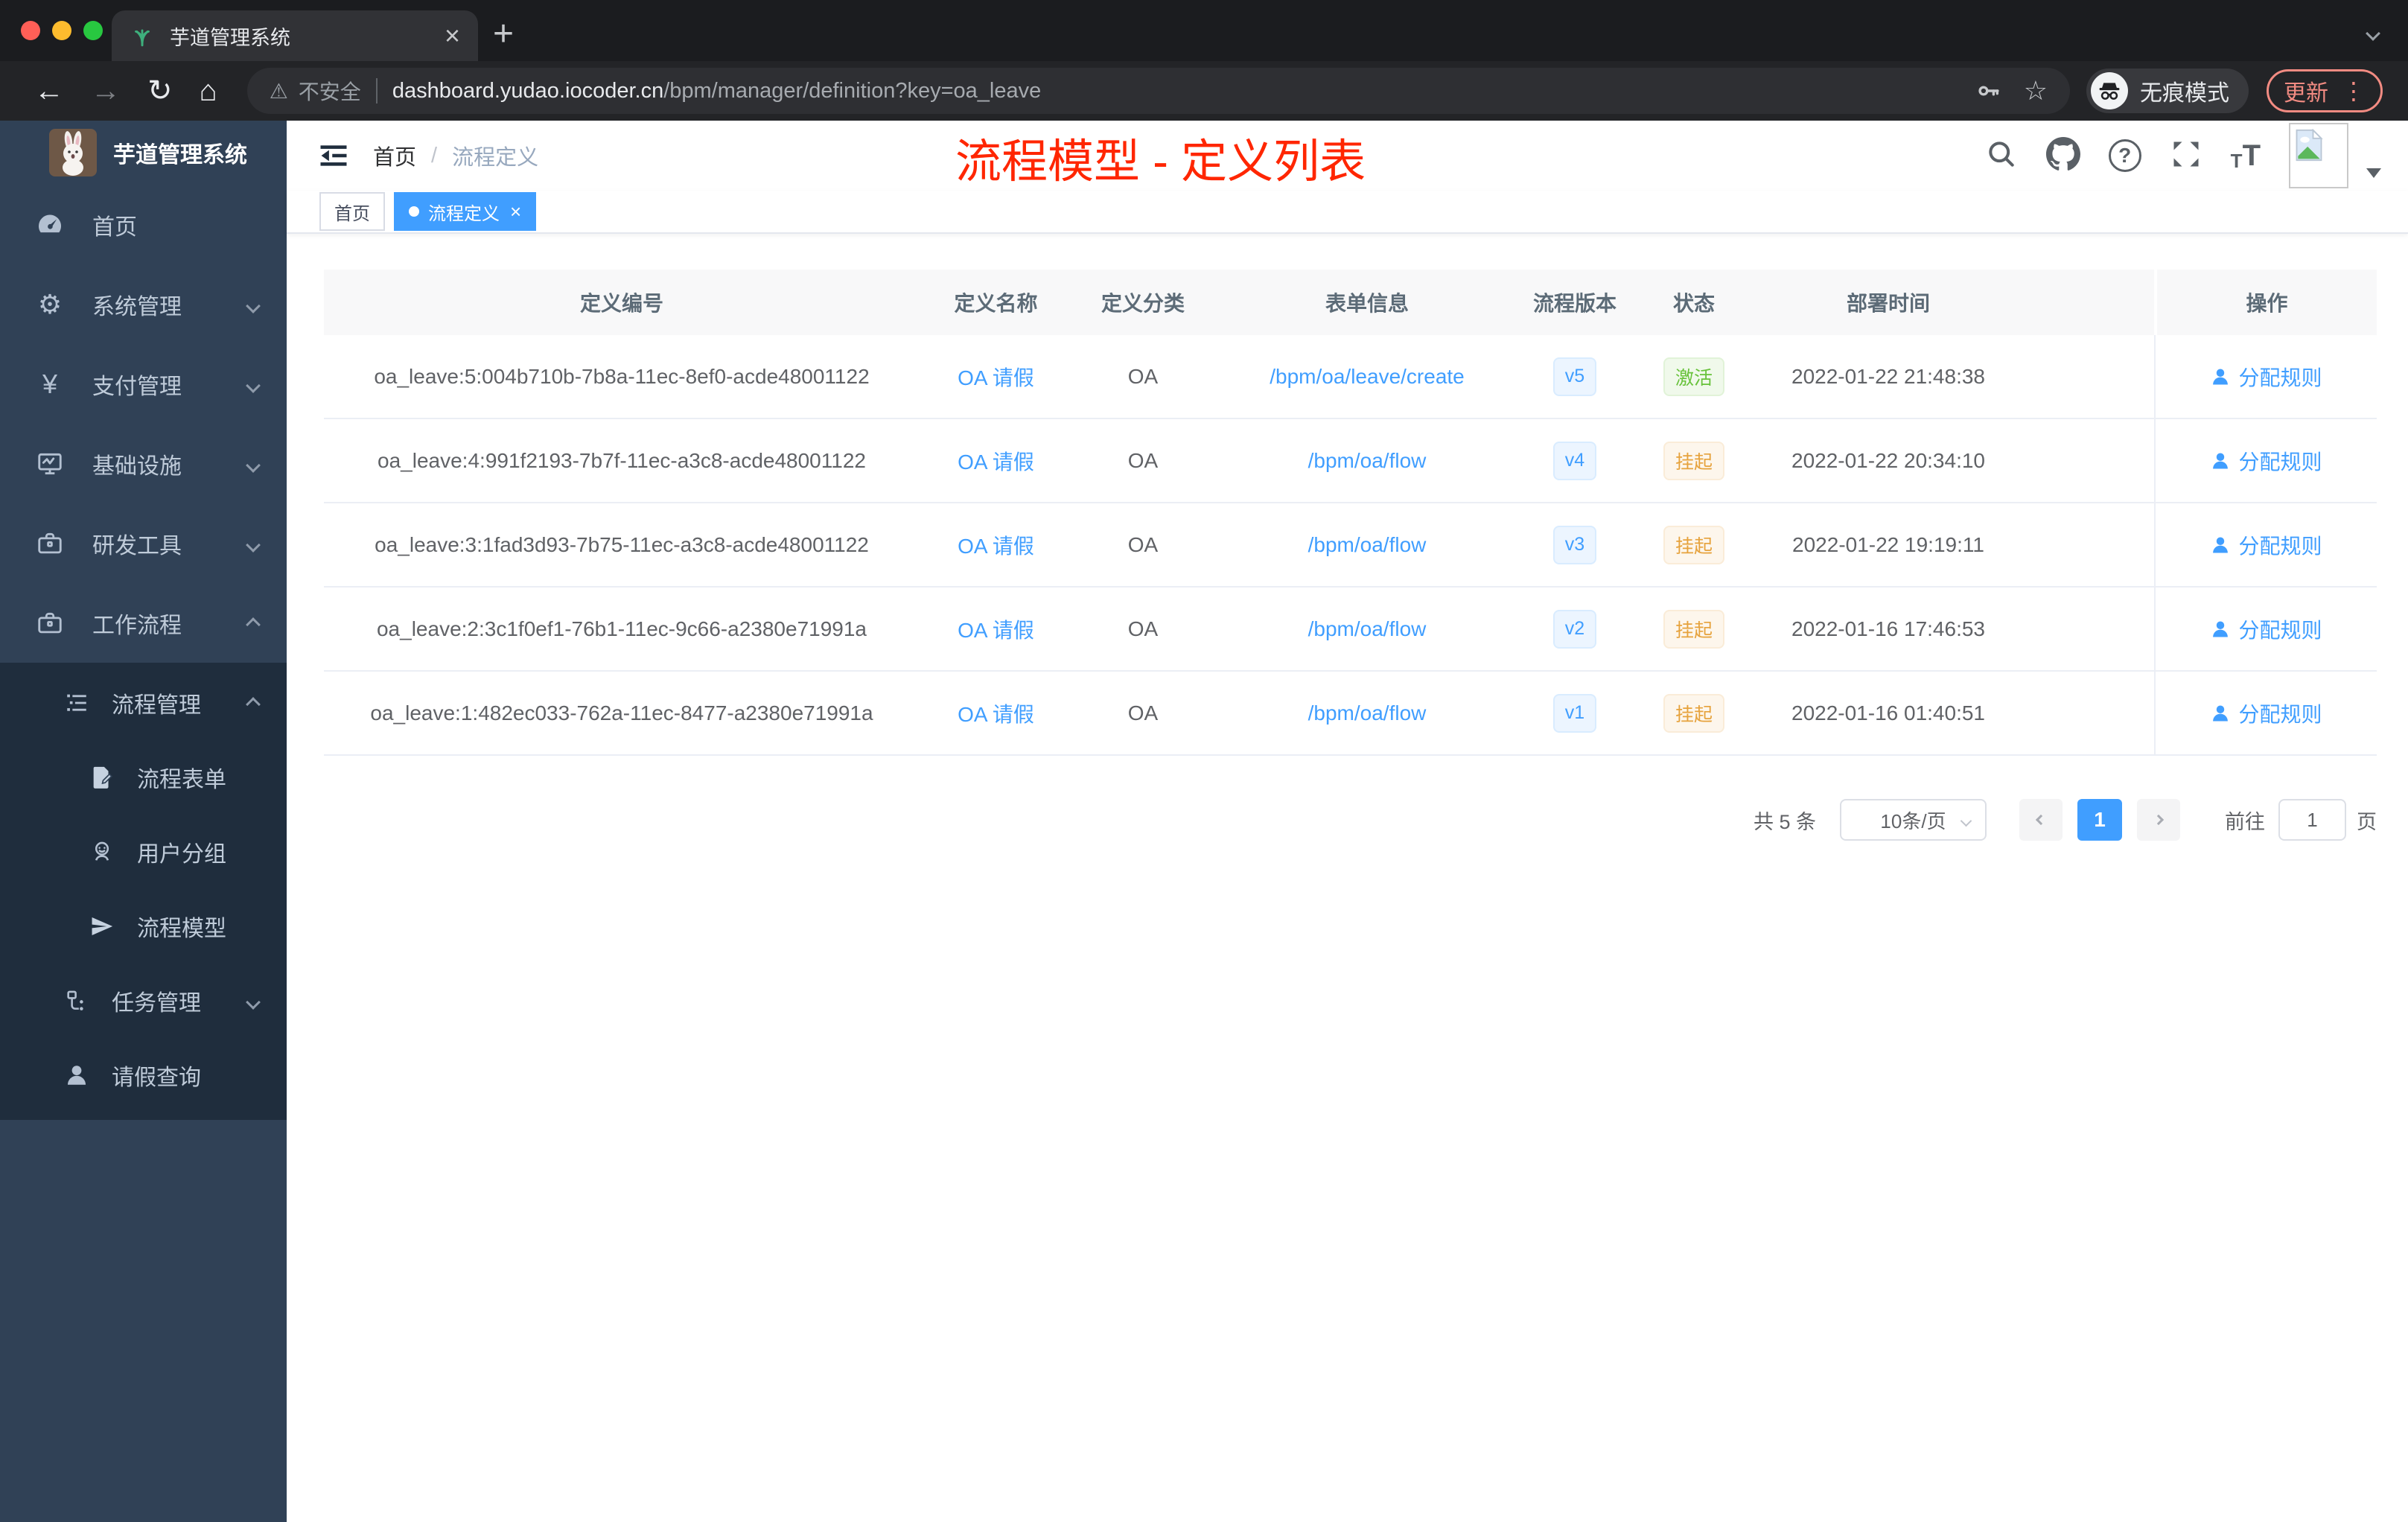 The width and height of the screenshot is (2408, 1522). What do you see at coordinates (515, 211) in the screenshot?
I see `tag-close-icon: ×` at bounding box center [515, 211].